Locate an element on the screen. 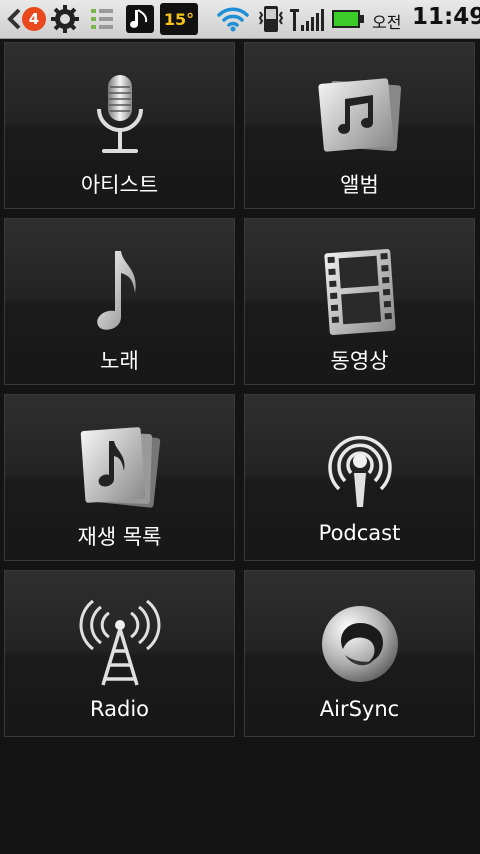 The height and width of the screenshot is (854, 480). podcast-tile: Podcast is located at coordinates (359, 477).